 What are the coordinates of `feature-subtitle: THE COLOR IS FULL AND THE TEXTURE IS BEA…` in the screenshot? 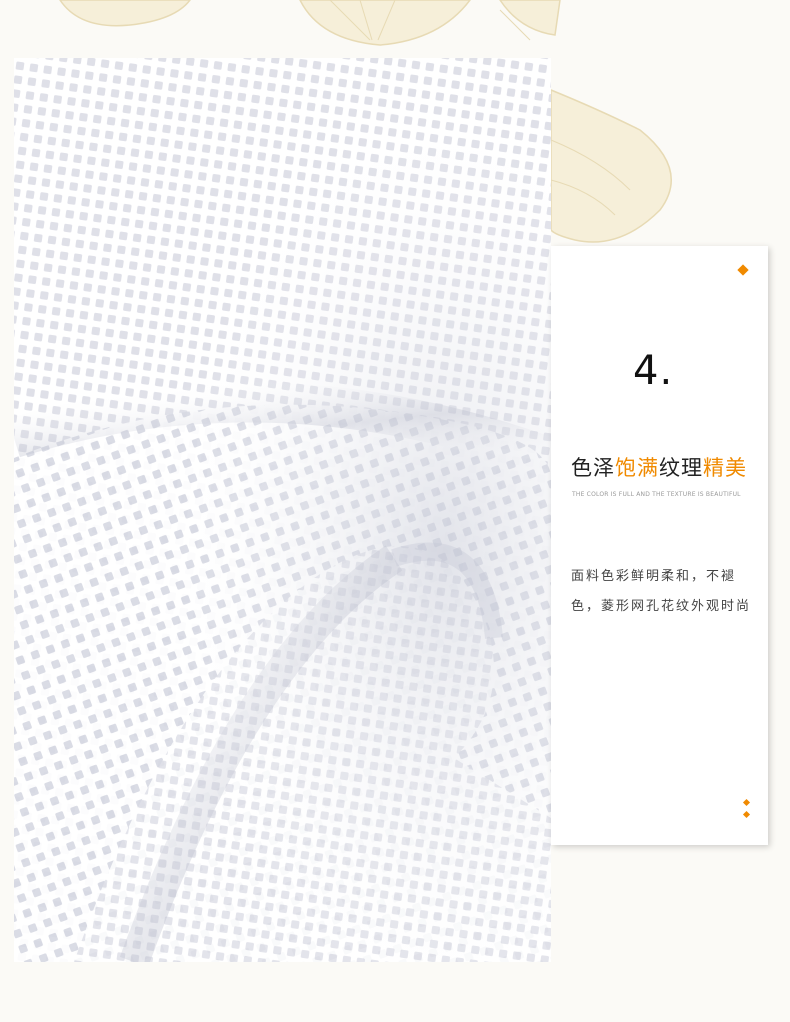 It's located at (656, 494).